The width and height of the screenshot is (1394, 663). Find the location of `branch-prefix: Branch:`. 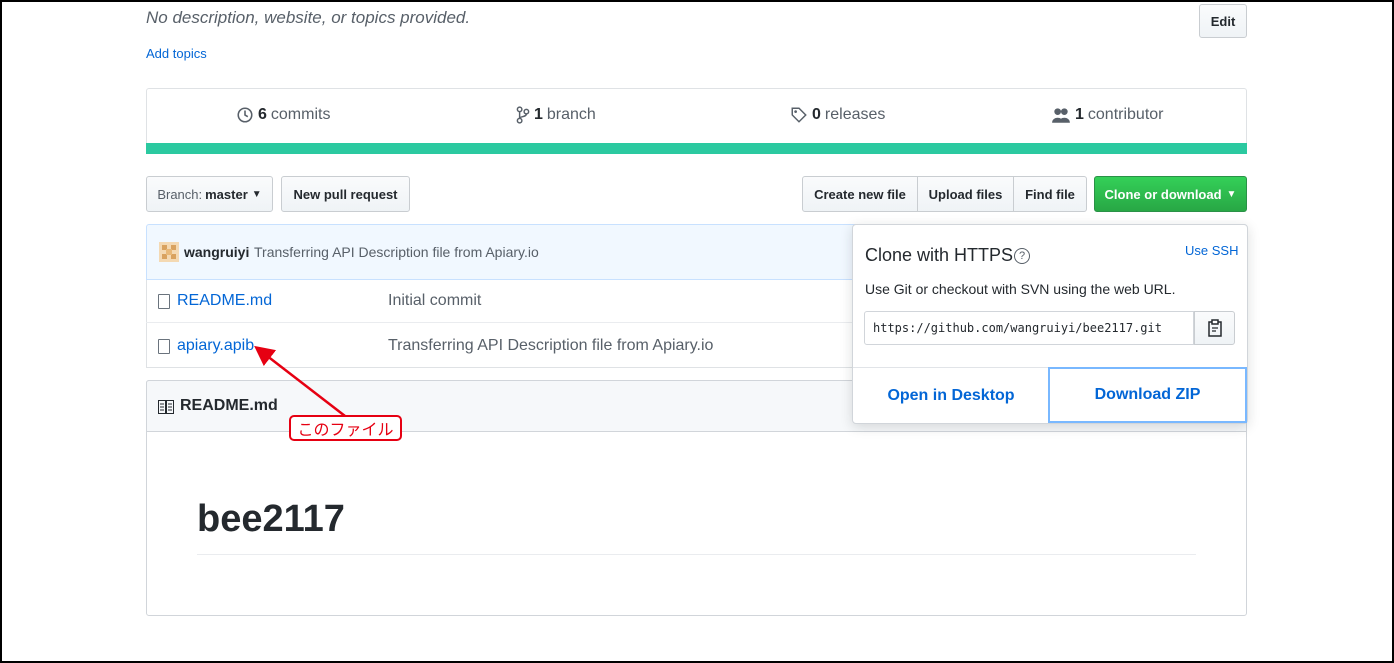

branch-prefix: Branch: is located at coordinates (180, 194).